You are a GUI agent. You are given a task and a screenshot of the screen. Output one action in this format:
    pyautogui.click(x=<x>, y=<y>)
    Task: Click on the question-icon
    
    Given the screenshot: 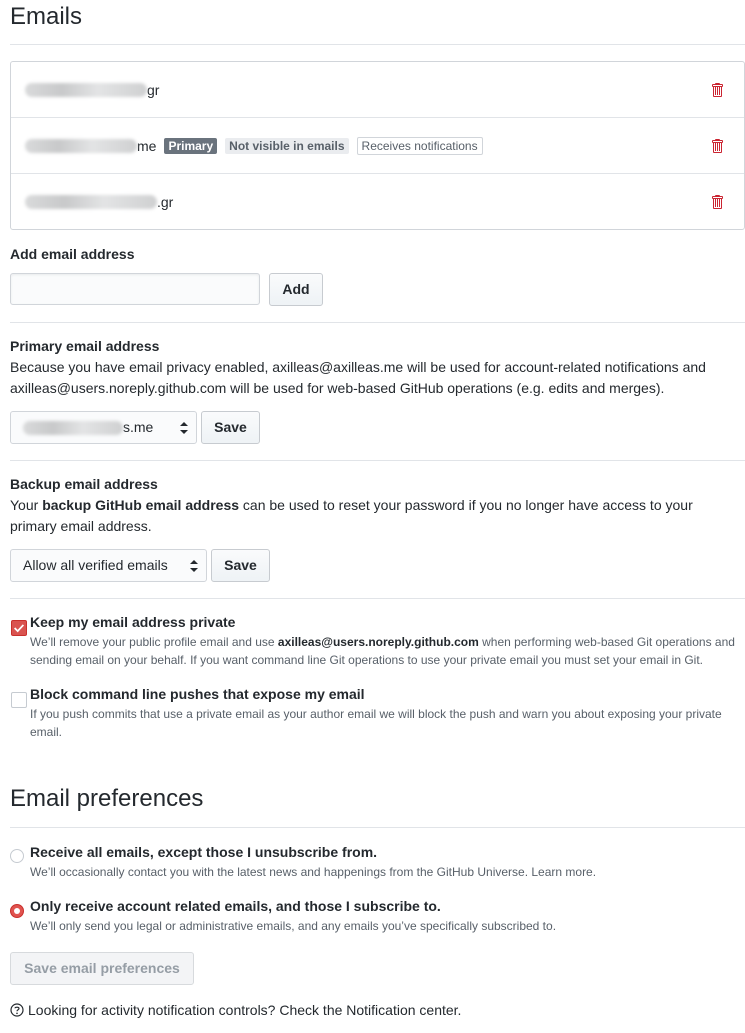 What is the action you would take?
    pyautogui.click(x=17, y=1010)
    